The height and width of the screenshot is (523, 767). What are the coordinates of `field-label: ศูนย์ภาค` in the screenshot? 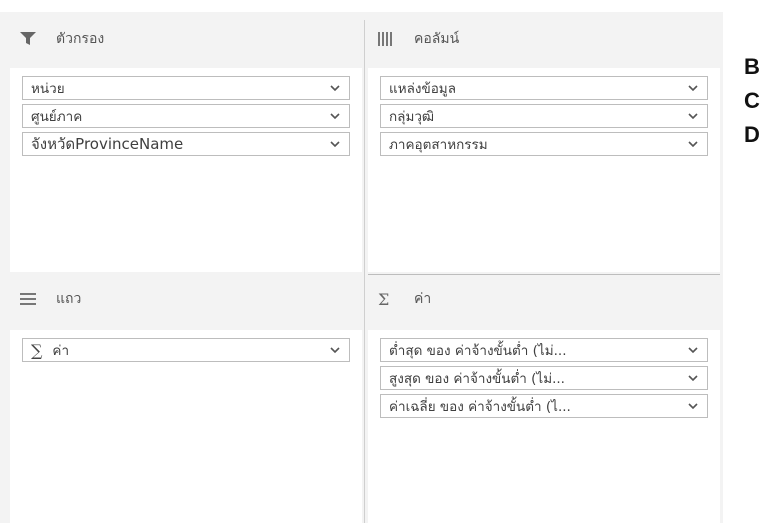 It's located at (57, 117).